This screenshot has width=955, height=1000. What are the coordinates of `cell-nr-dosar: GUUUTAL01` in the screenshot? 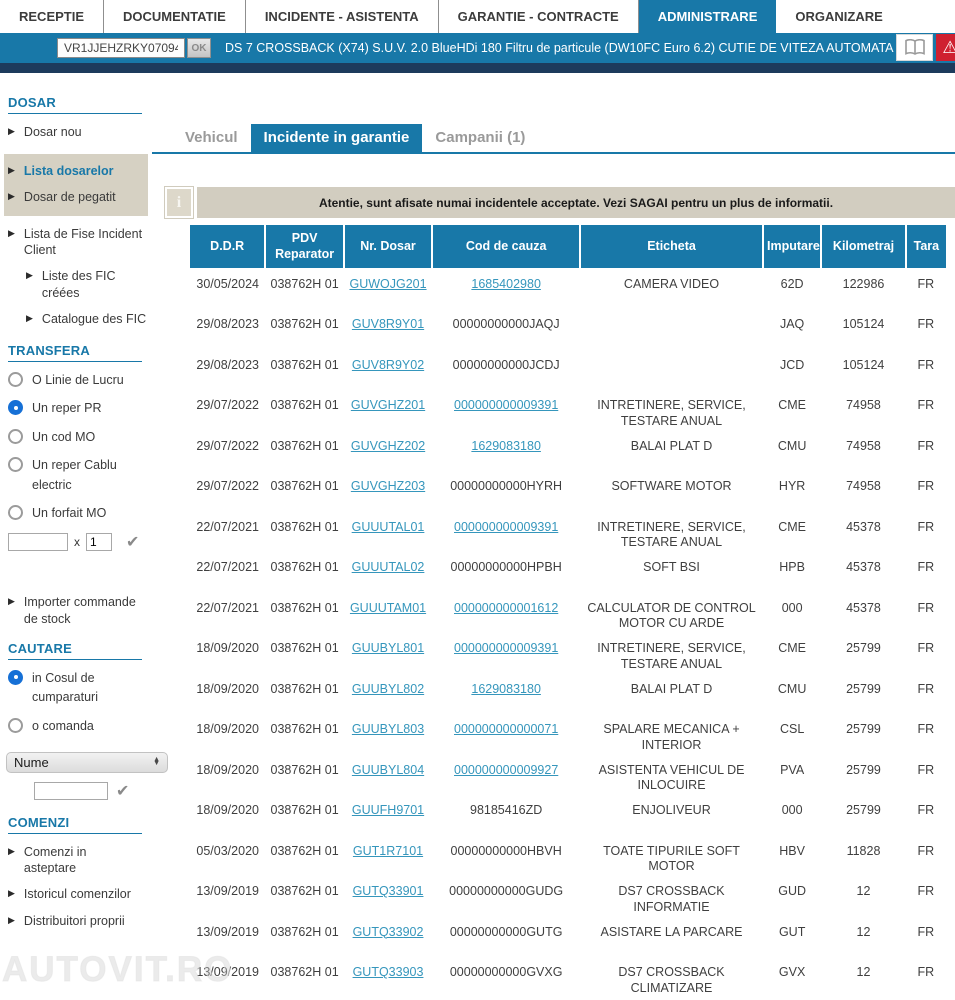 It's located at (388, 531).